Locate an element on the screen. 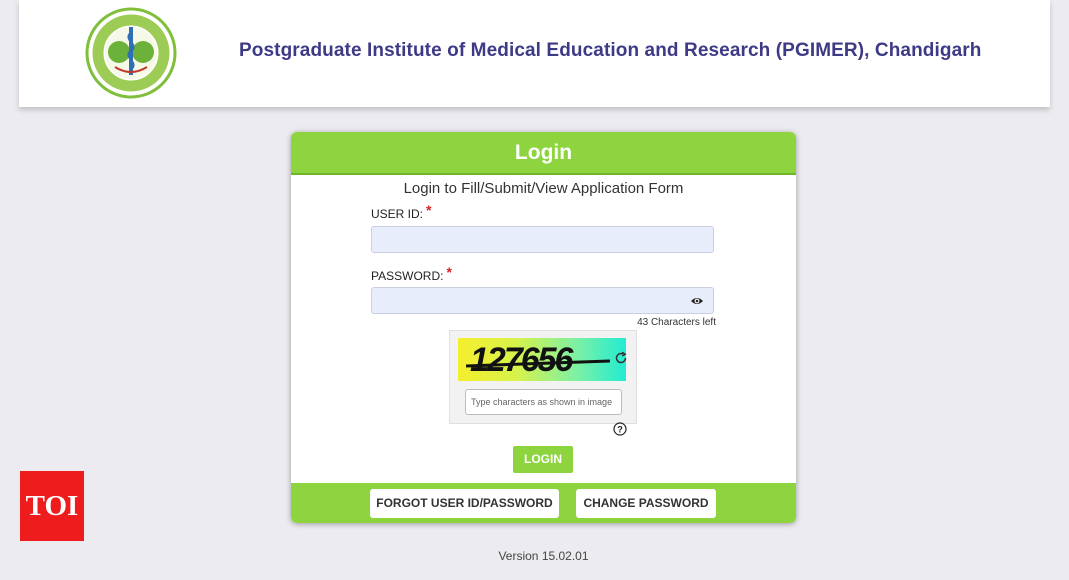 The image size is (1069, 580). refresh-icon is located at coordinates (621, 358).